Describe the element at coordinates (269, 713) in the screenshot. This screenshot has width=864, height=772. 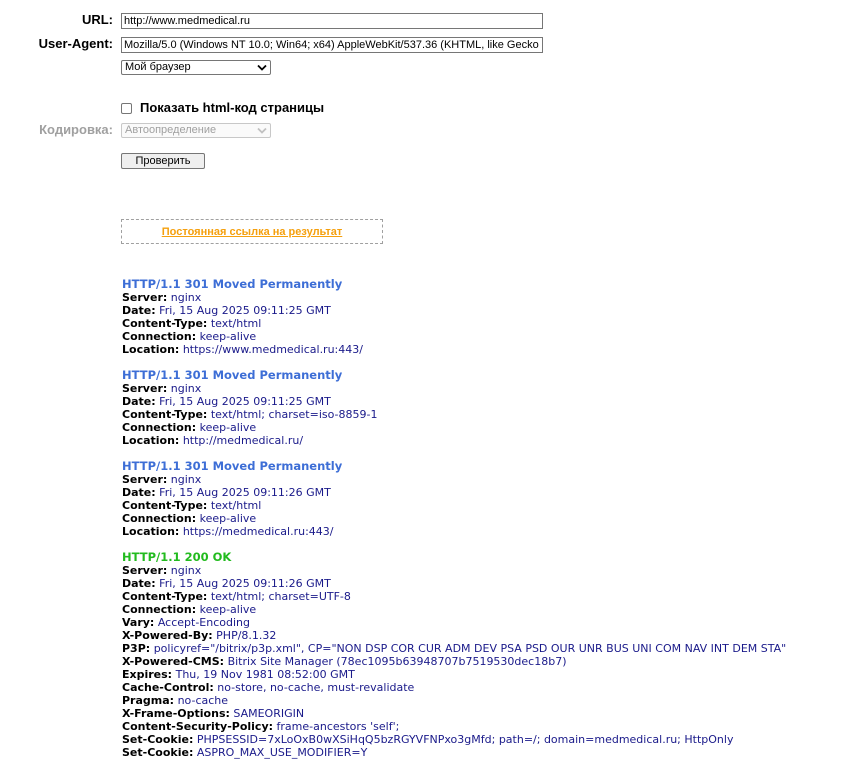
I see `header-value: SAMEORIGIN` at that location.